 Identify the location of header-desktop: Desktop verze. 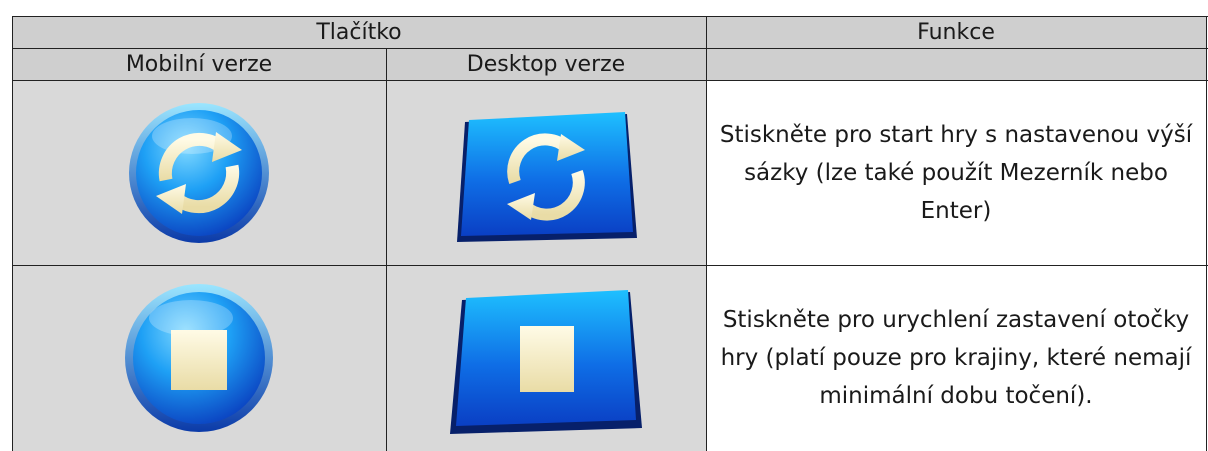
(546, 64).